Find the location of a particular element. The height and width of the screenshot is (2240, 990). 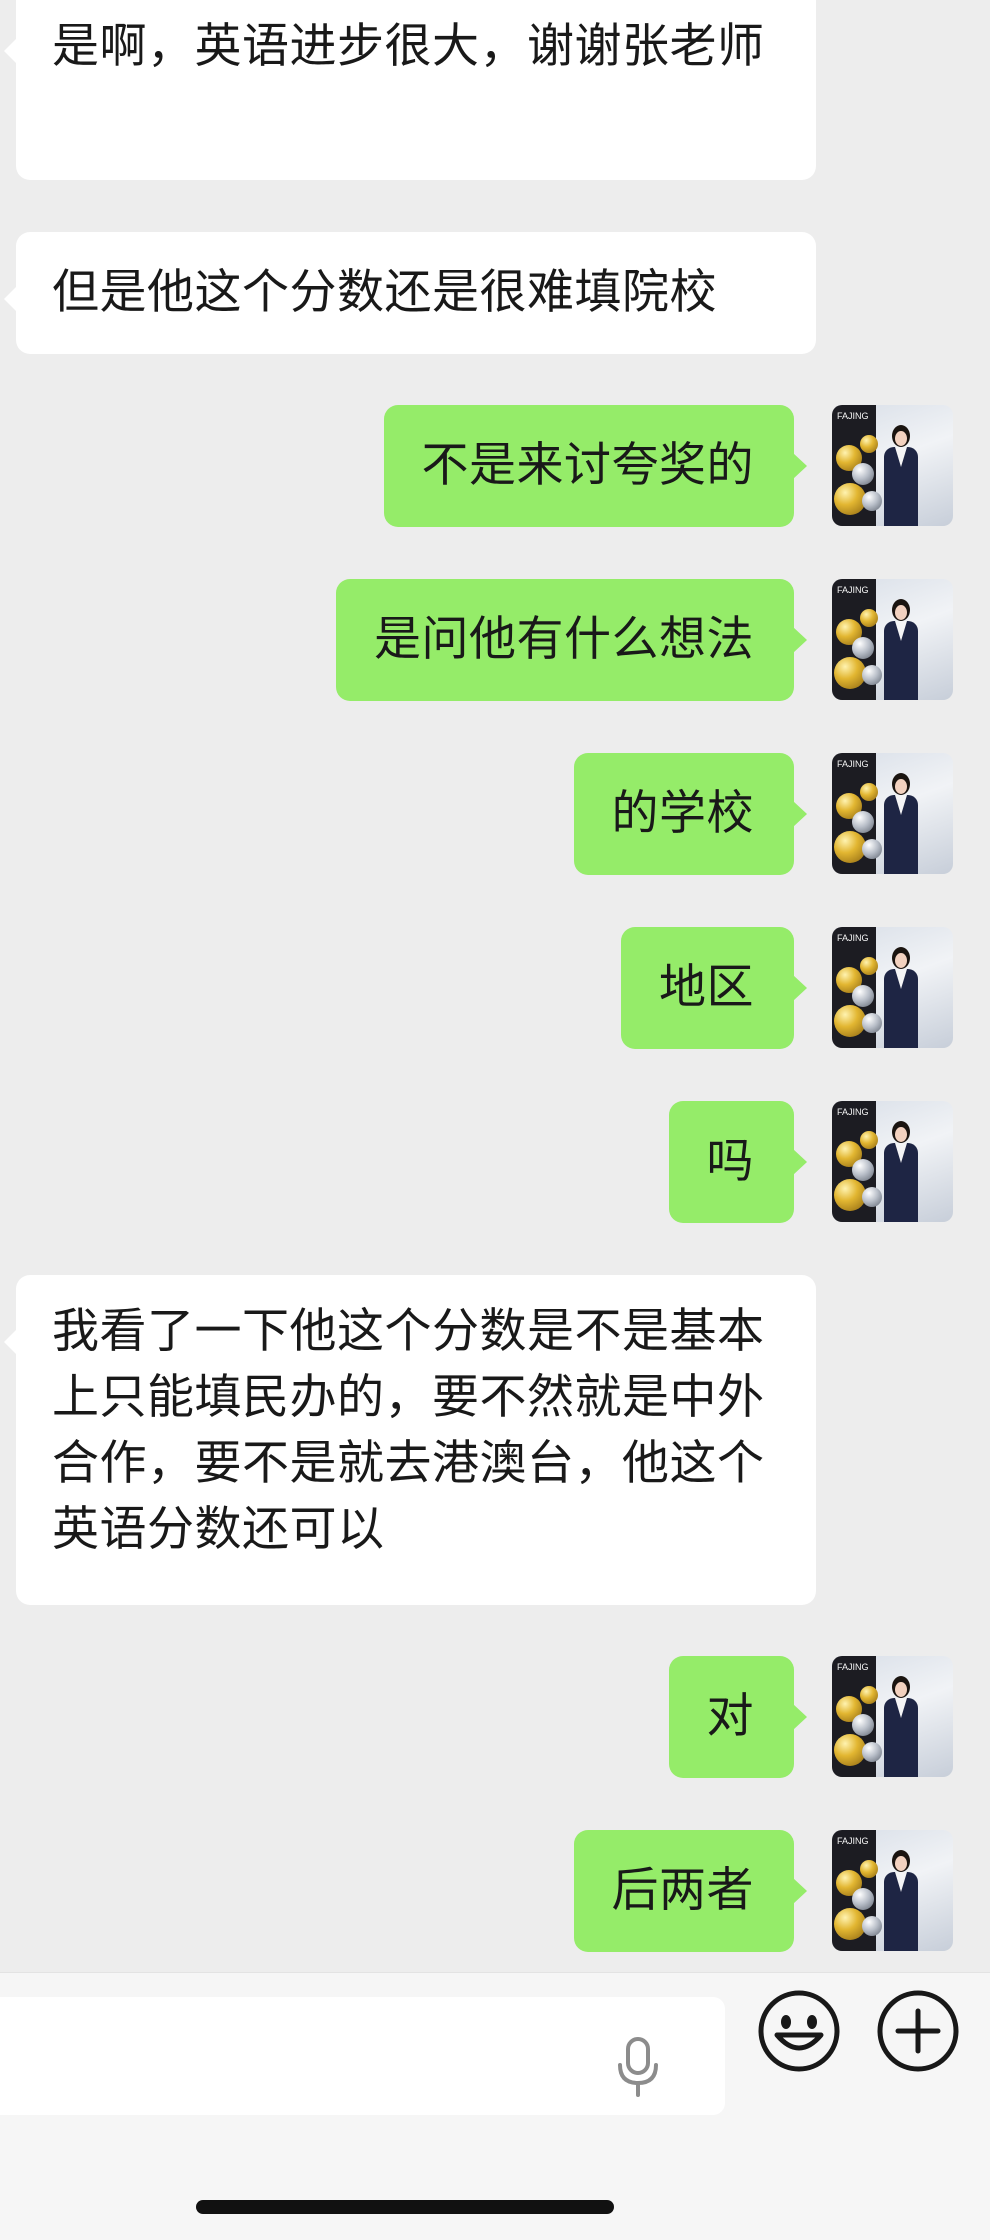

mic-icon is located at coordinates (638, 2067).